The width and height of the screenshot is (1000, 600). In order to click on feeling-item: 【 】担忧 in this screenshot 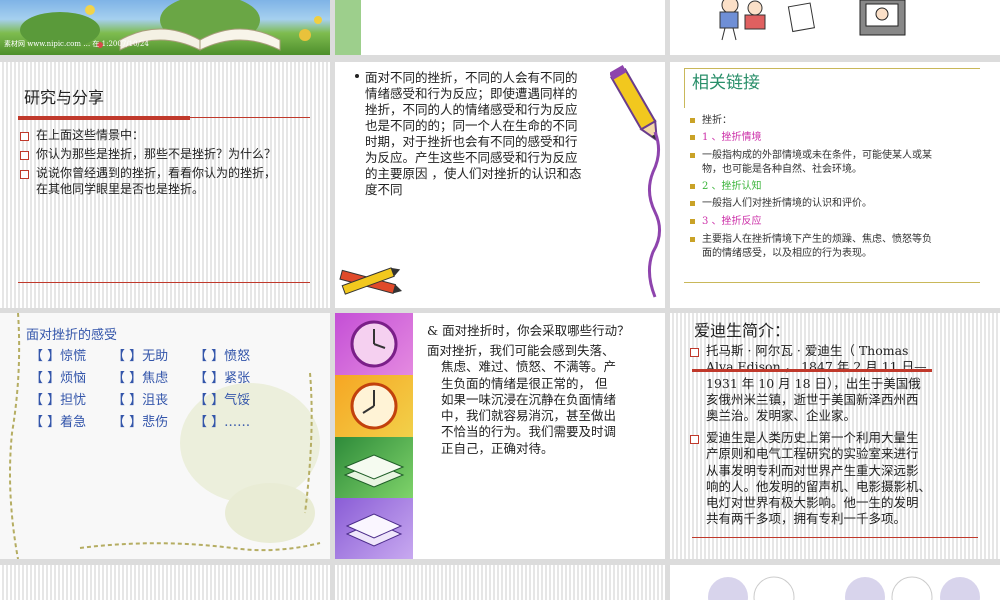, I will do `click(58, 400)`.